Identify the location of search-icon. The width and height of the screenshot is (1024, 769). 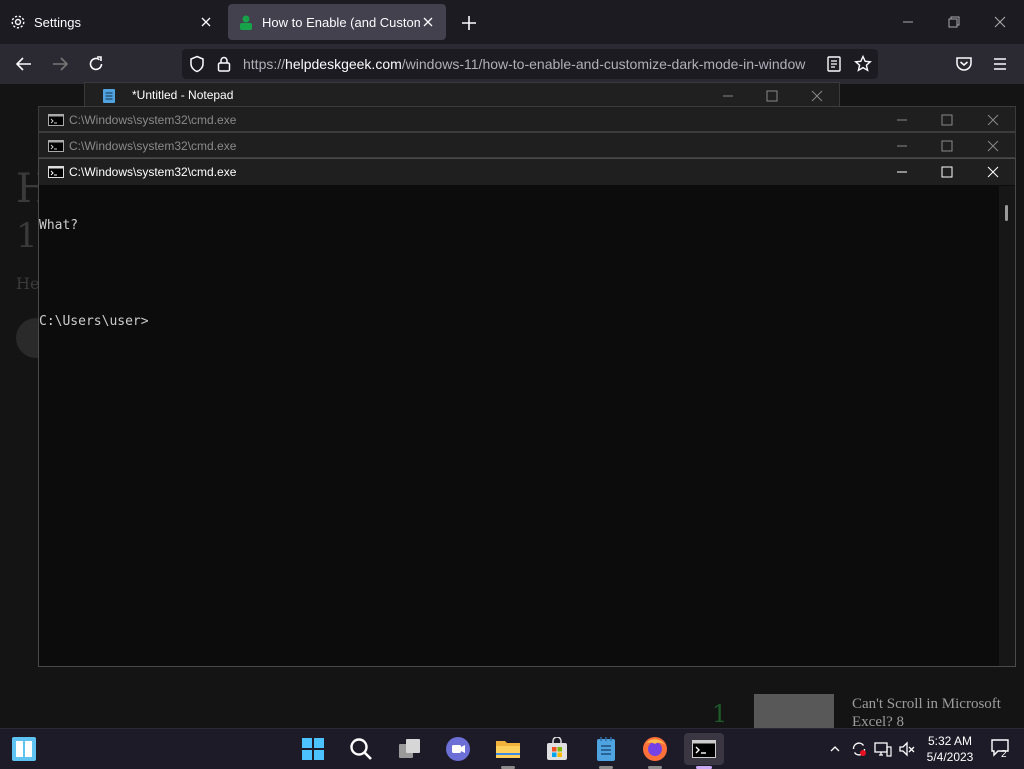
(361, 749).